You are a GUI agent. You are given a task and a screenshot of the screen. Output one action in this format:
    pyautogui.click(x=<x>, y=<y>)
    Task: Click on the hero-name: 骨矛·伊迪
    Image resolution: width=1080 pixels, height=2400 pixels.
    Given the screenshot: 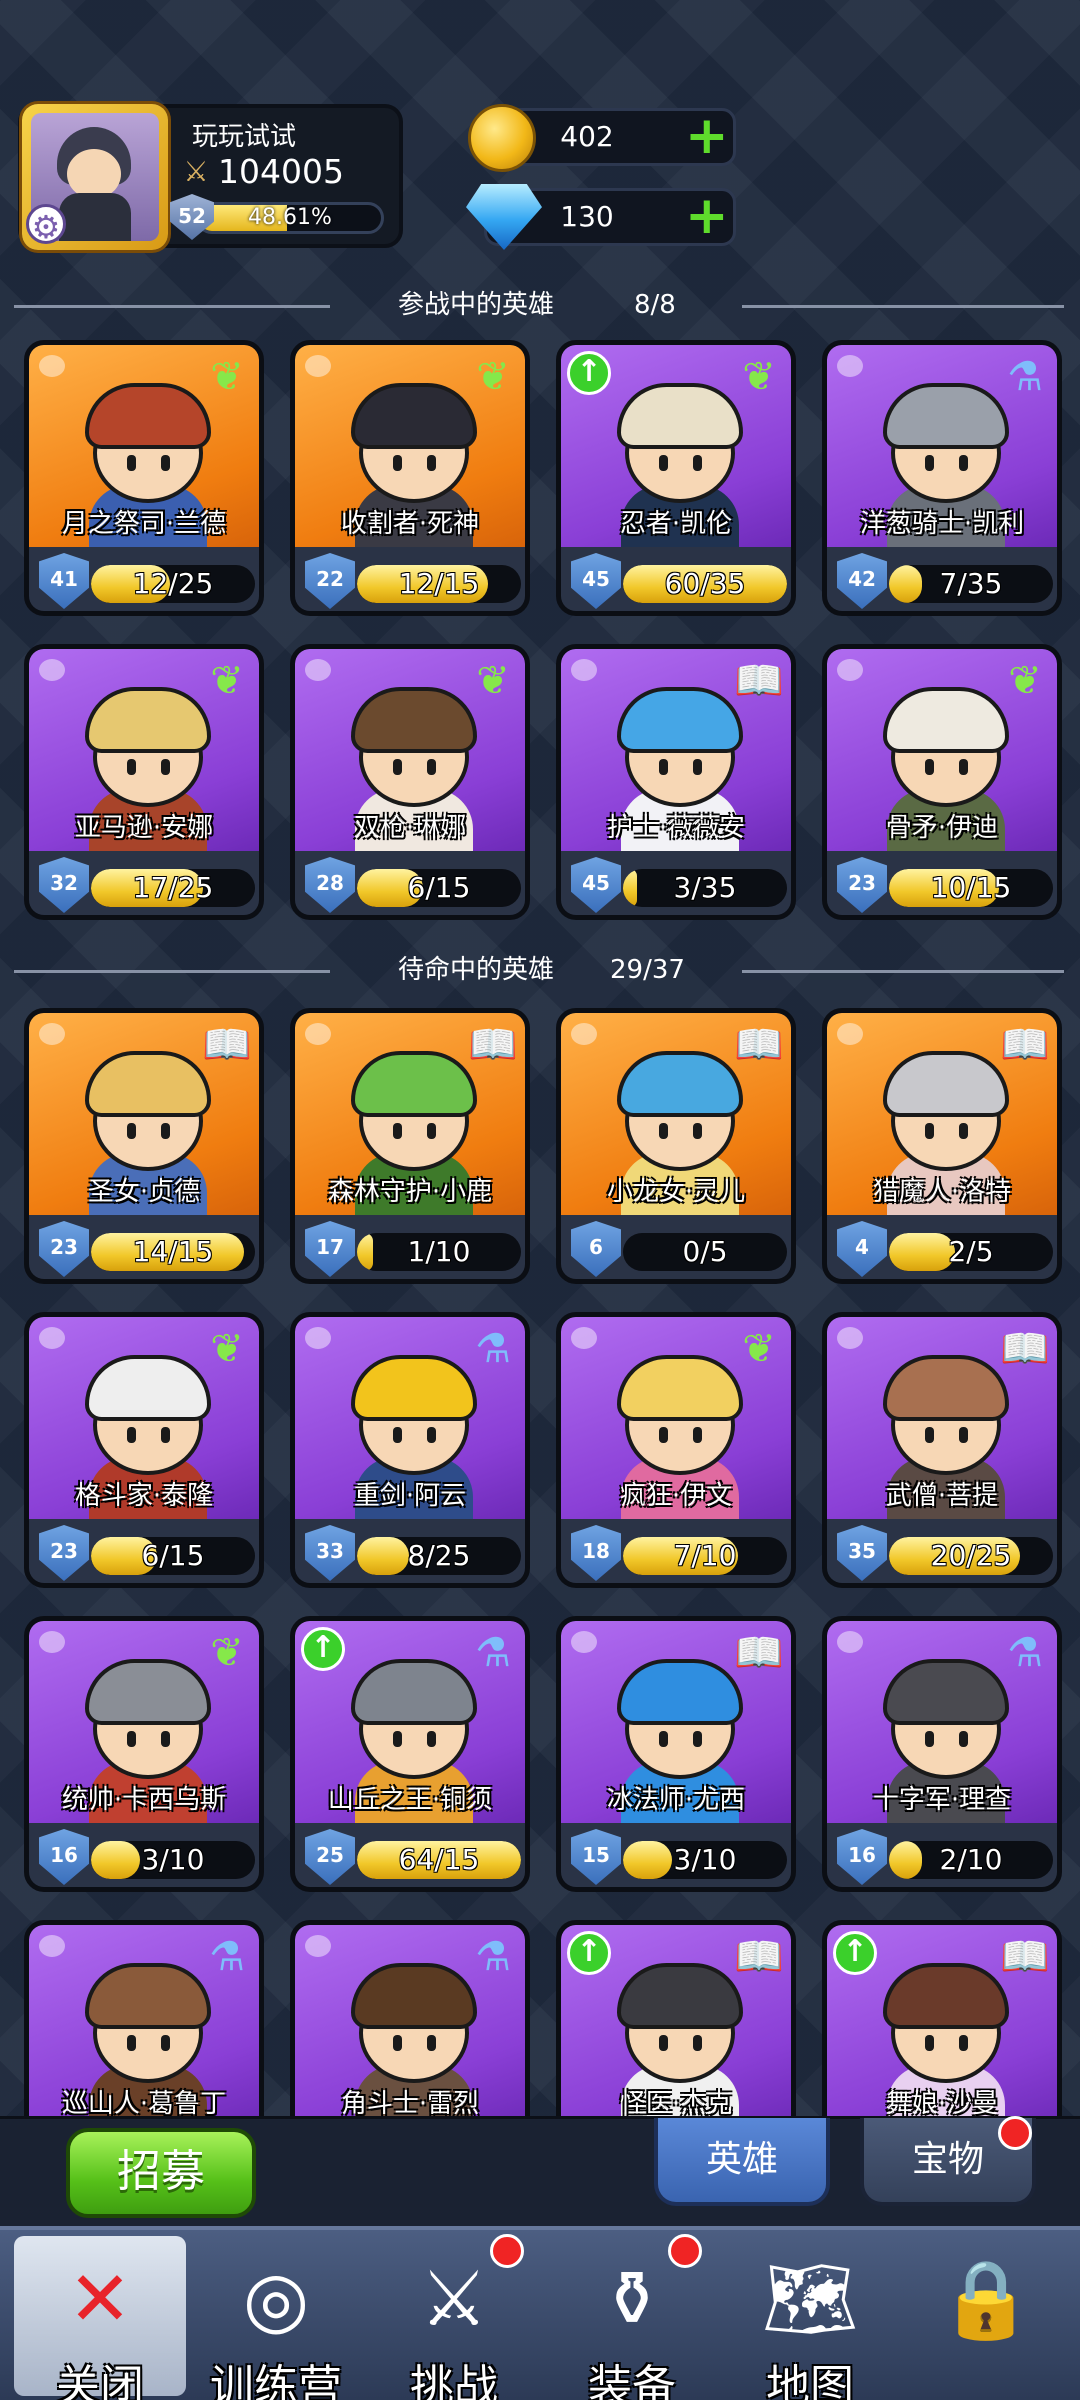 What is the action you would take?
    pyautogui.click(x=942, y=828)
    